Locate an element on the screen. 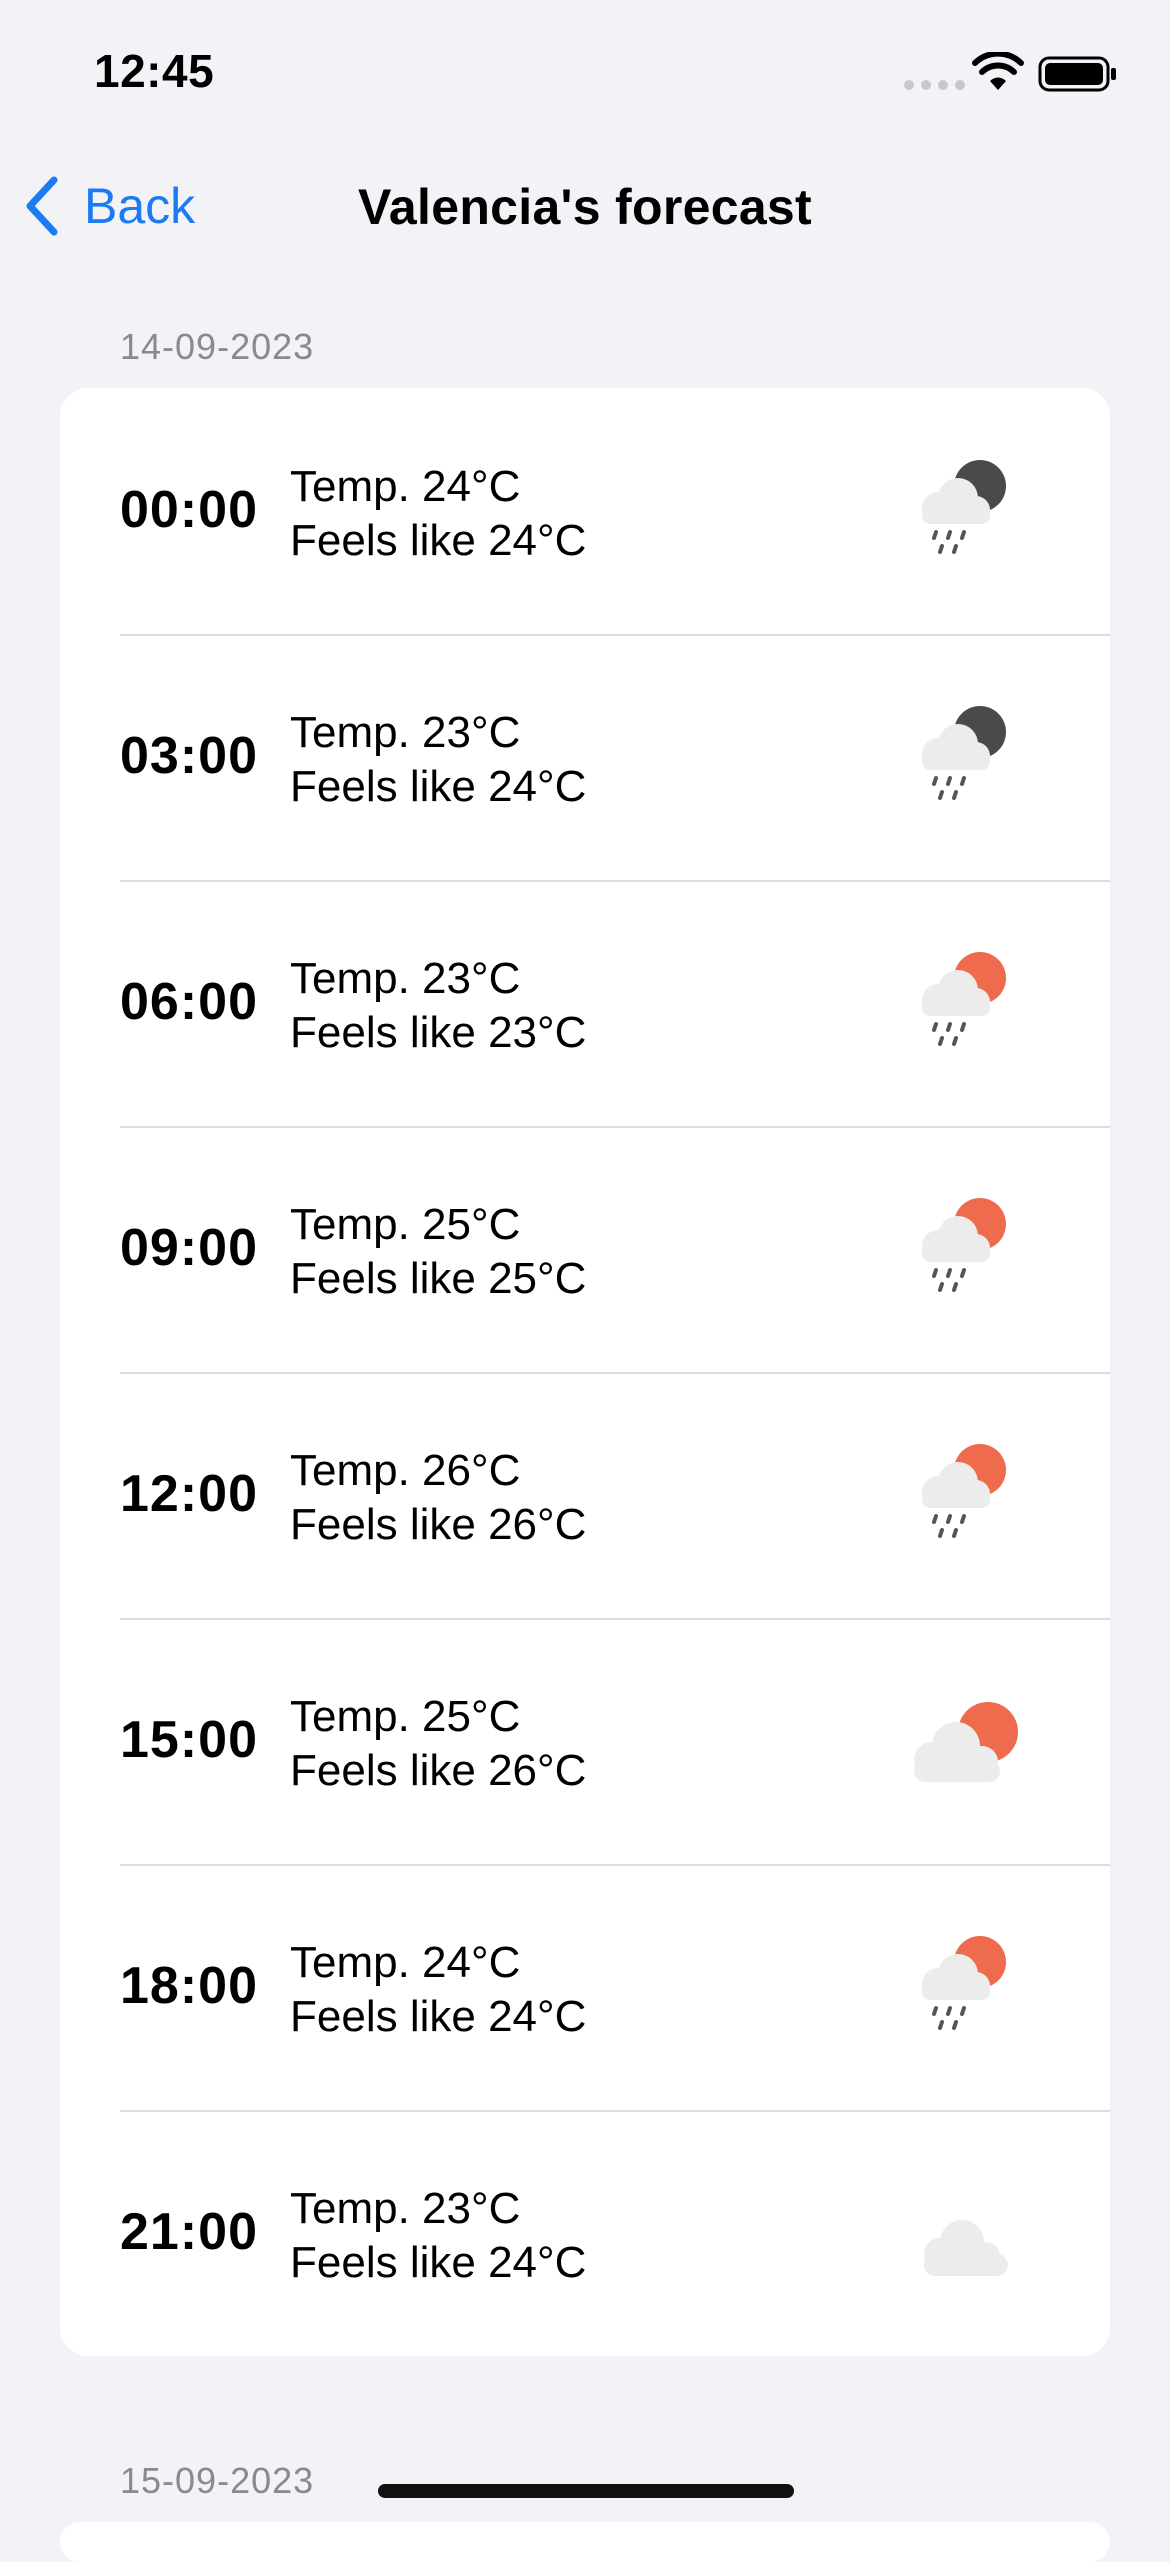 Image resolution: width=1170 pixels, height=2562 pixels. forecast-row: 06:00 Temp. 23°C Feels like 23°C is located at coordinates (585, 1003).